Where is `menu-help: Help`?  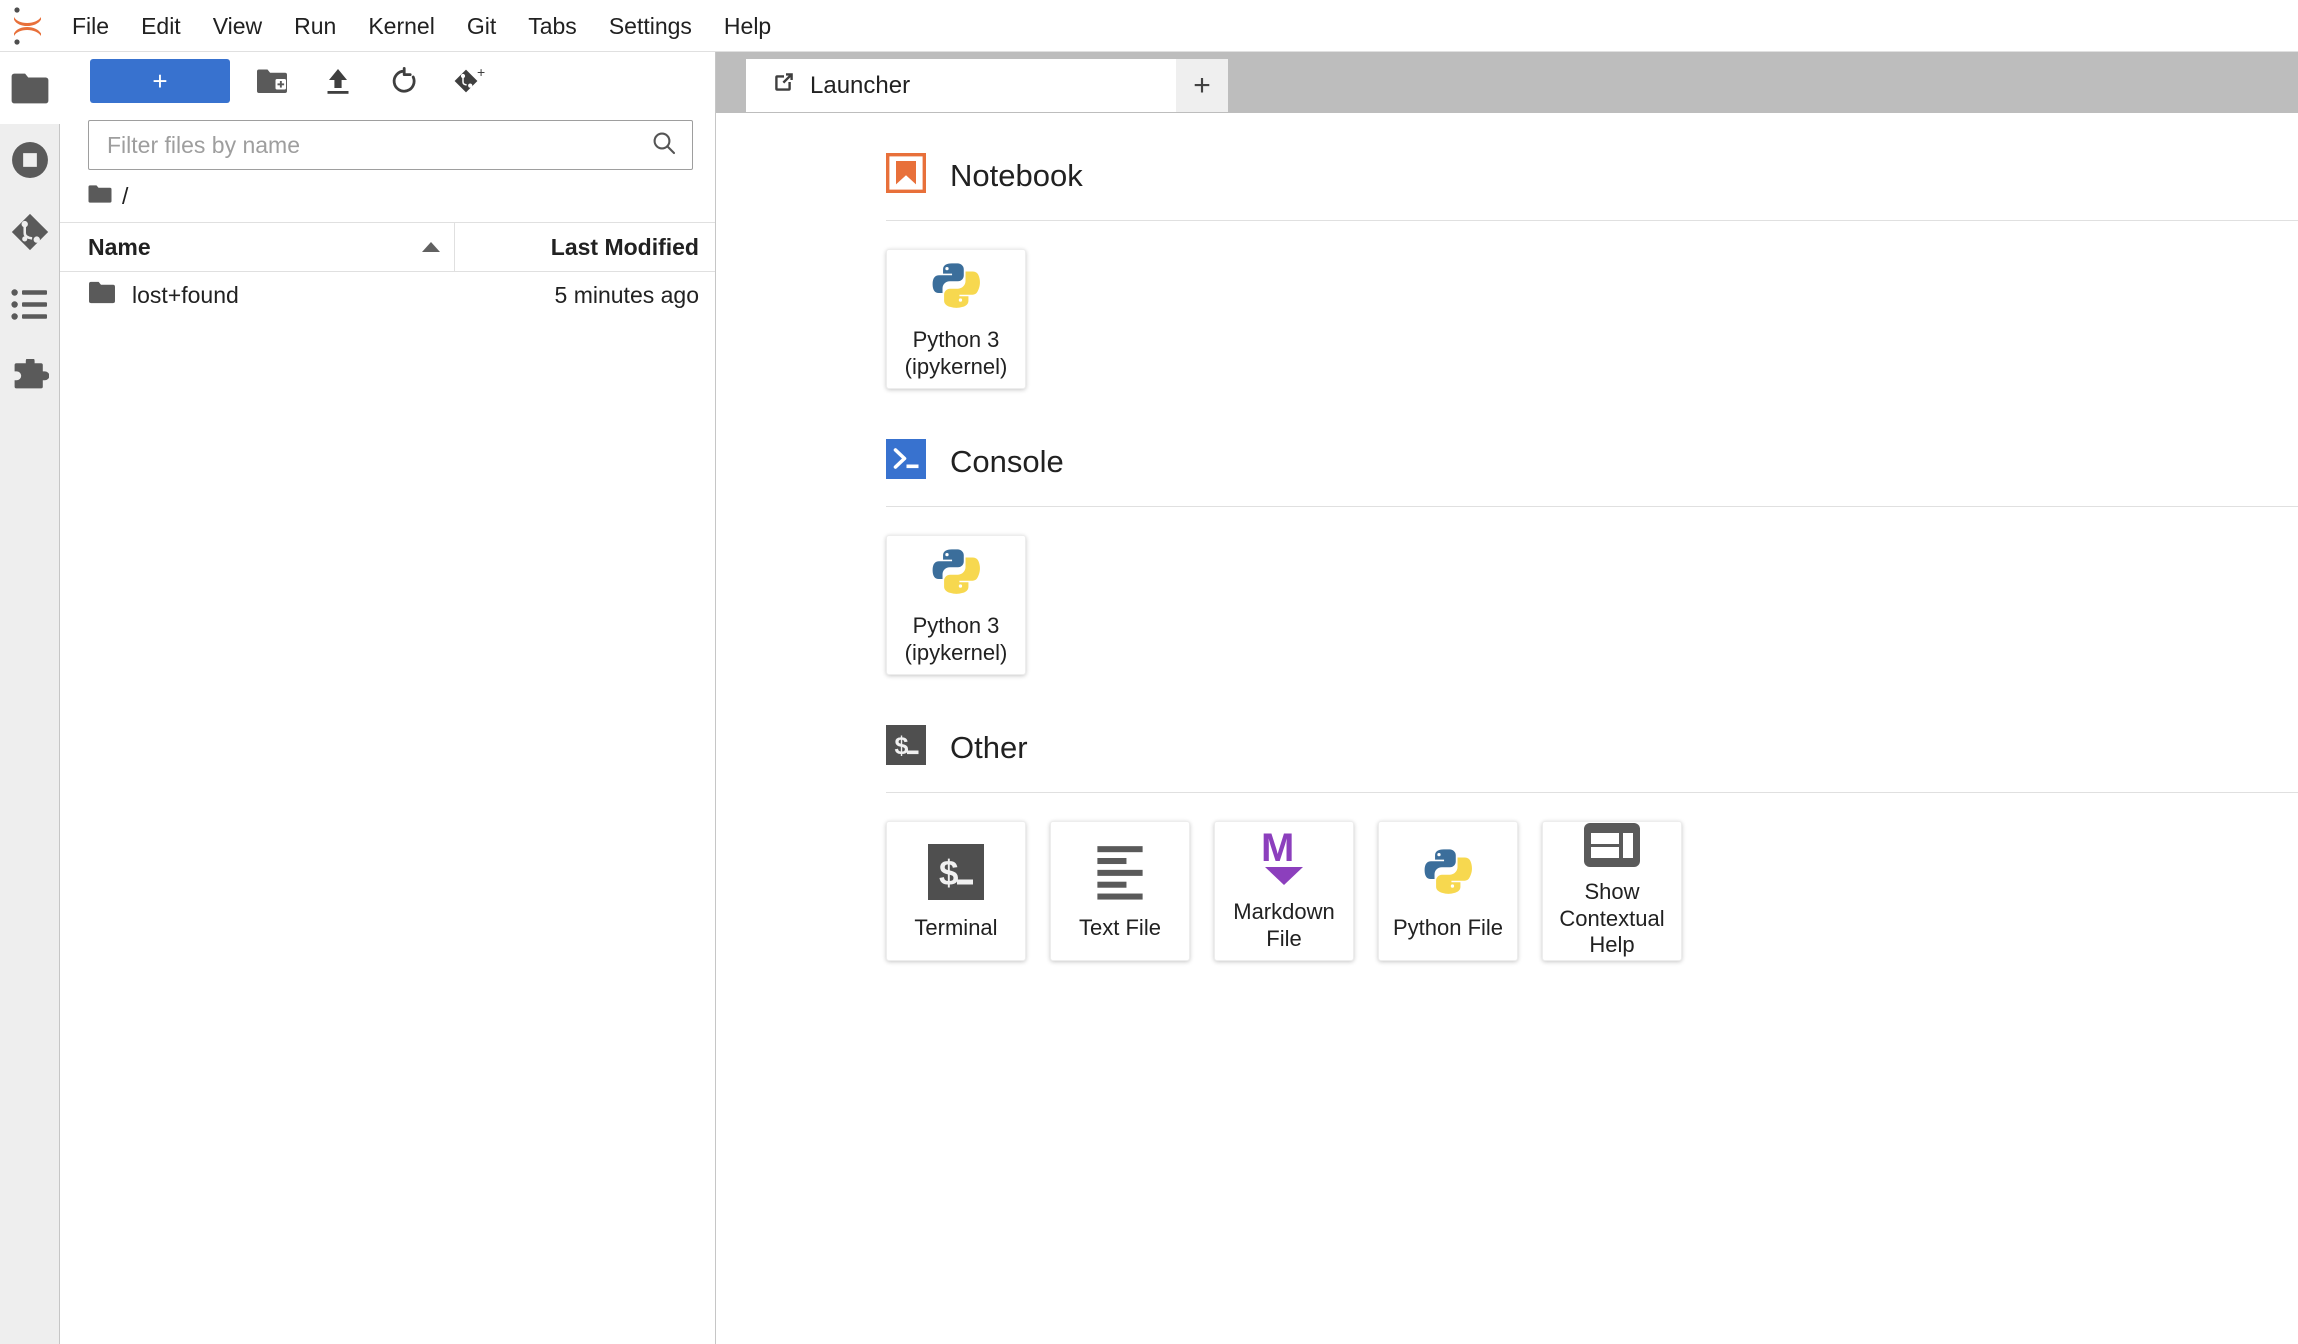
menu-help: Help is located at coordinates (747, 26).